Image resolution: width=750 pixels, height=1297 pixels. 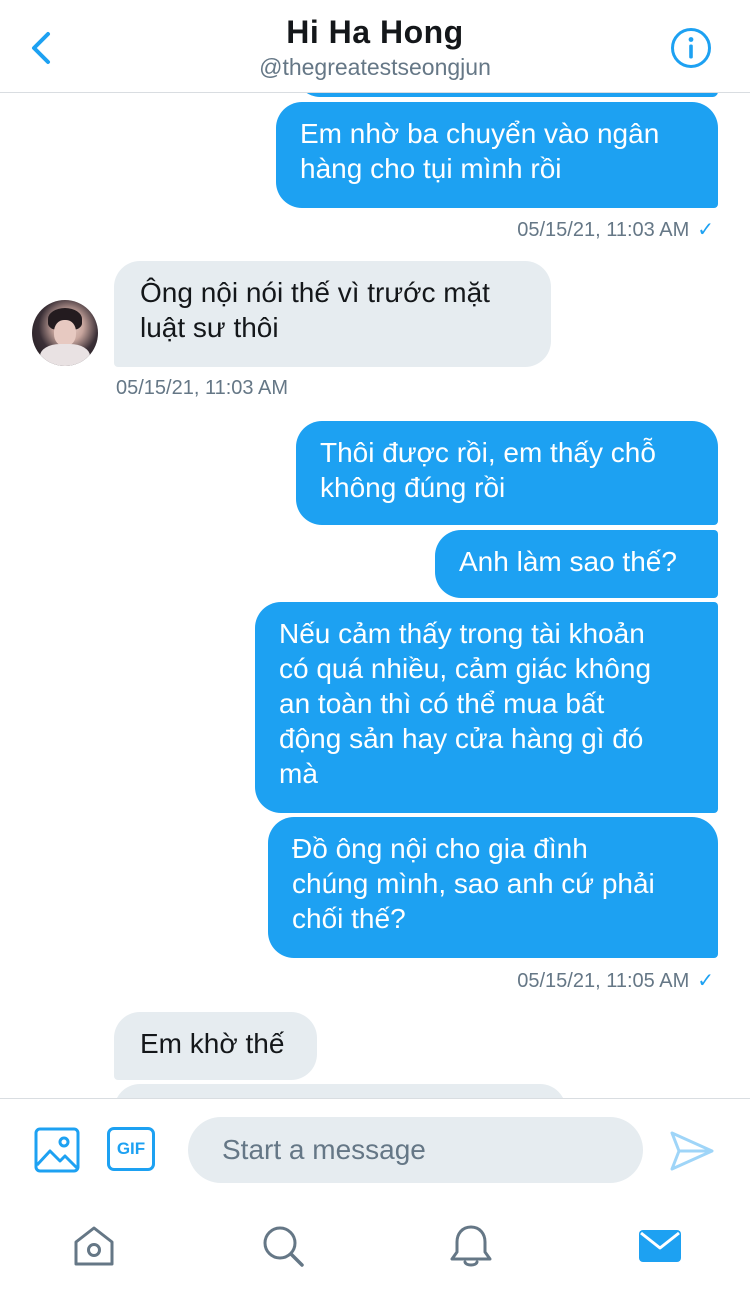 What do you see at coordinates (57, 1150) in the screenshot?
I see `image-icon` at bounding box center [57, 1150].